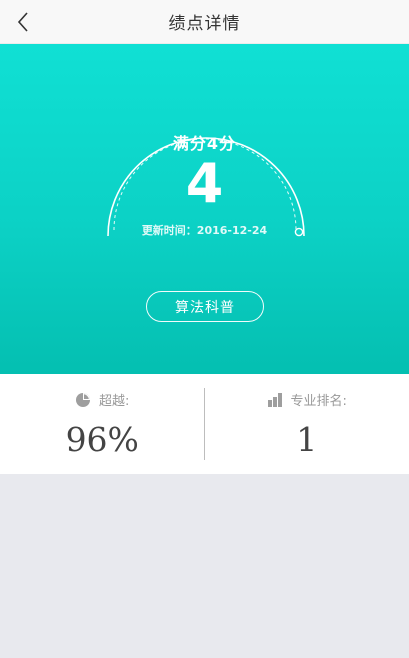 This screenshot has width=409, height=658. I want to click on rank-stat: 专业排名: 1, so click(307, 424).